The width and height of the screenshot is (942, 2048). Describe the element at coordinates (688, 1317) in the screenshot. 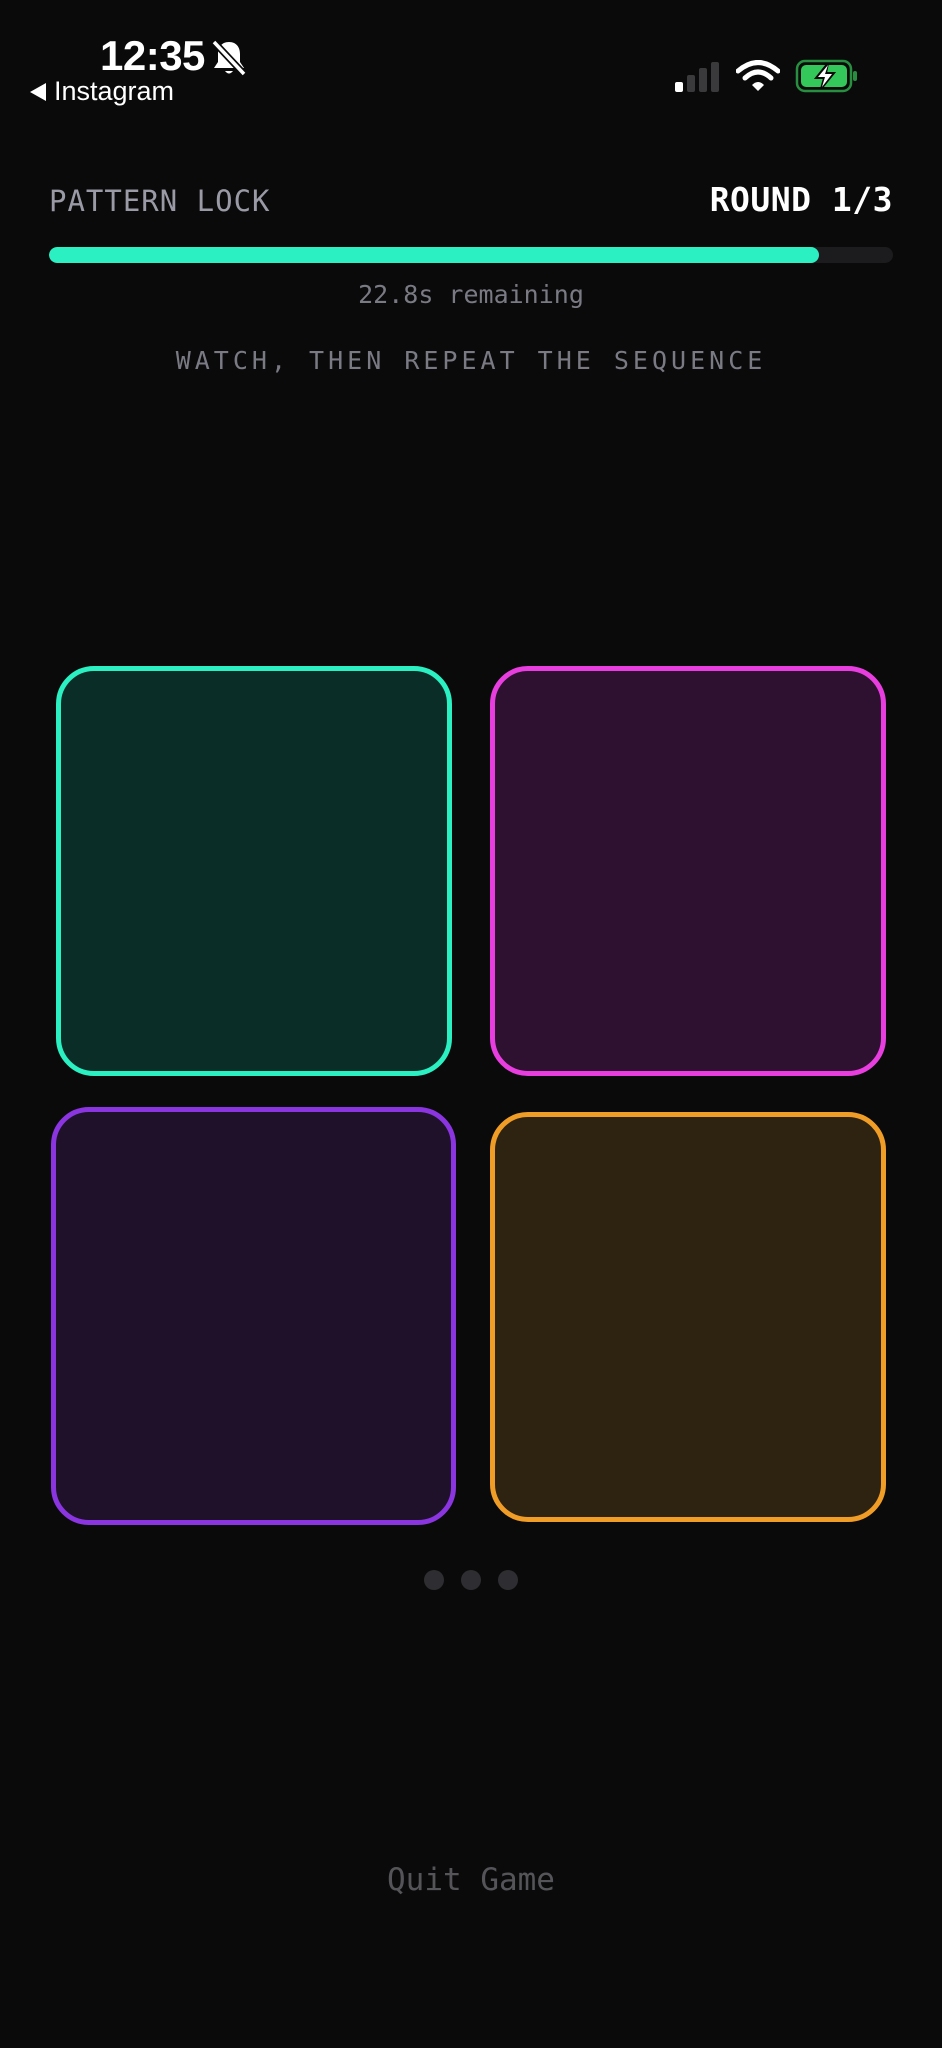

I see `pad-orange` at that location.